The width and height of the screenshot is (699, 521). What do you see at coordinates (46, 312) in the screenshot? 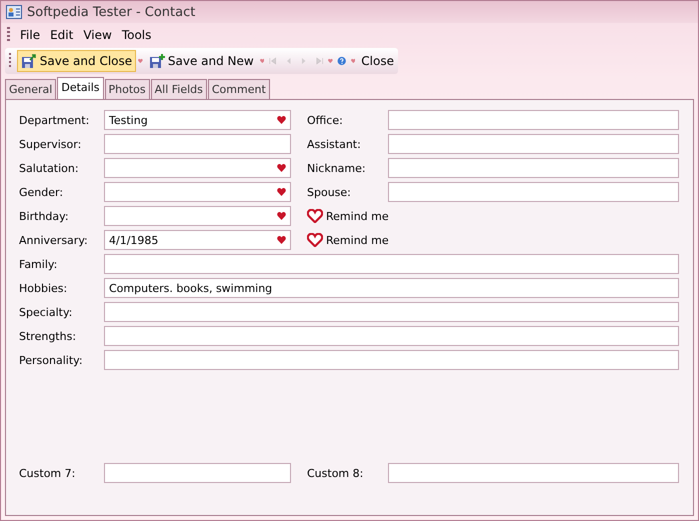
I see `field-label: Specialty:` at bounding box center [46, 312].